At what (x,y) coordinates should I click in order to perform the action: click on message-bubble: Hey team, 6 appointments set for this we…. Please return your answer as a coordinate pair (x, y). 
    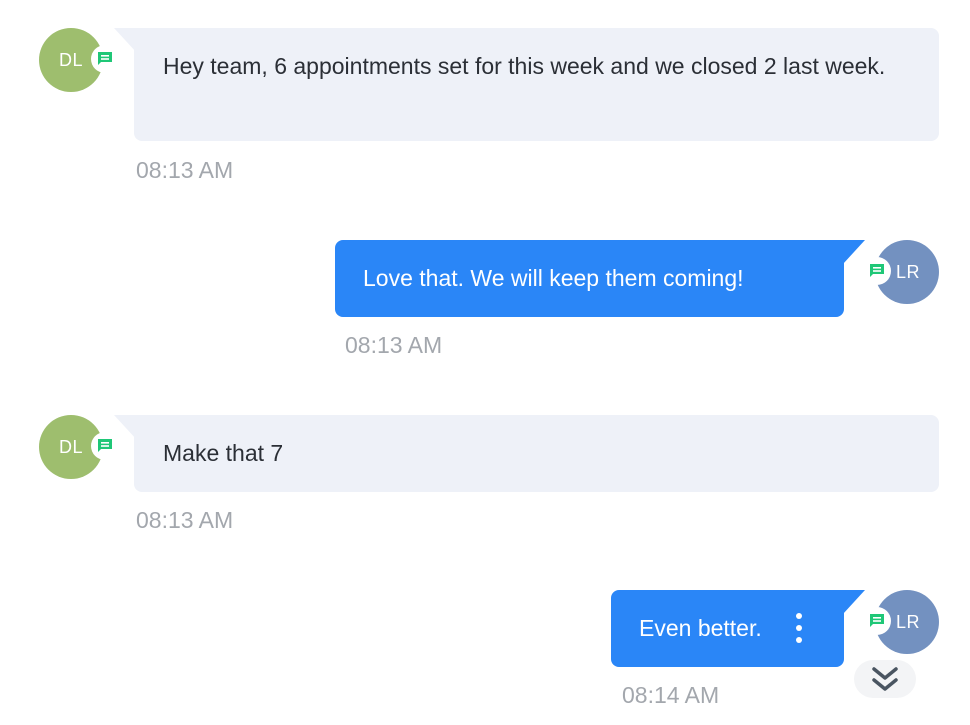
    Looking at the image, I should click on (536, 84).